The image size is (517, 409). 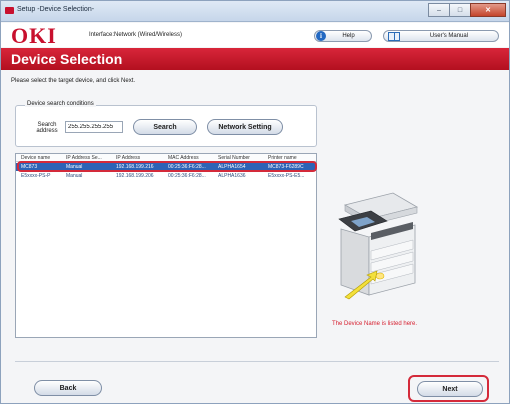 What do you see at coordinates (60, 104) in the screenshot?
I see `search-conditions-label: Device search conditions` at bounding box center [60, 104].